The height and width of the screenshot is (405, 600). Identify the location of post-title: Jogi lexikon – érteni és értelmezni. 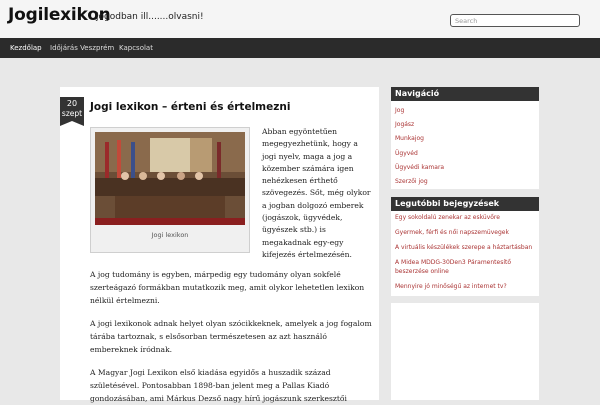
(190, 107).